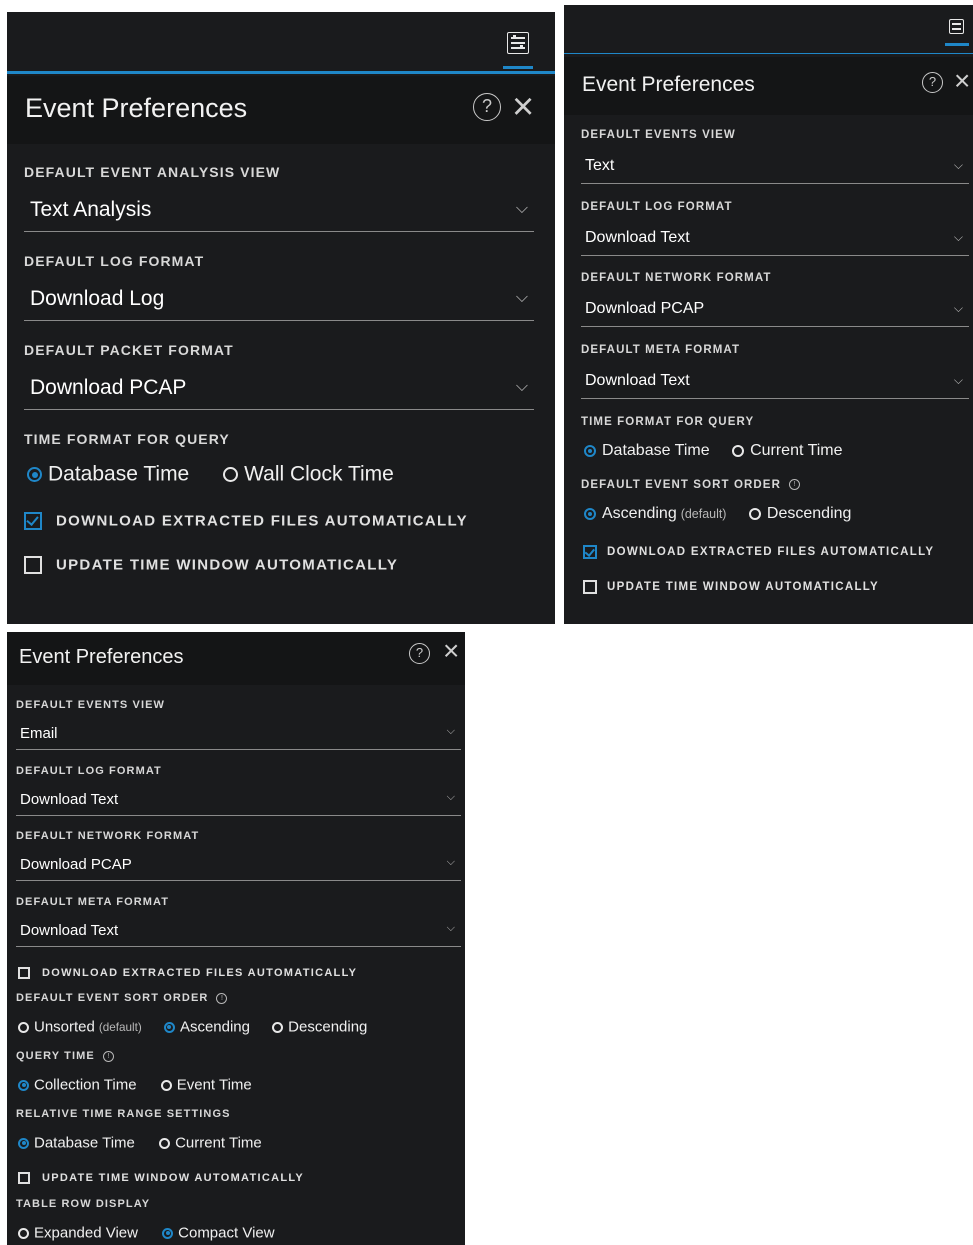 This screenshot has height=1245, width=973. What do you see at coordinates (655, 514) in the screenshot?
I see `radio-ascending: Ascending (default)` at bounding box center [655, 514].